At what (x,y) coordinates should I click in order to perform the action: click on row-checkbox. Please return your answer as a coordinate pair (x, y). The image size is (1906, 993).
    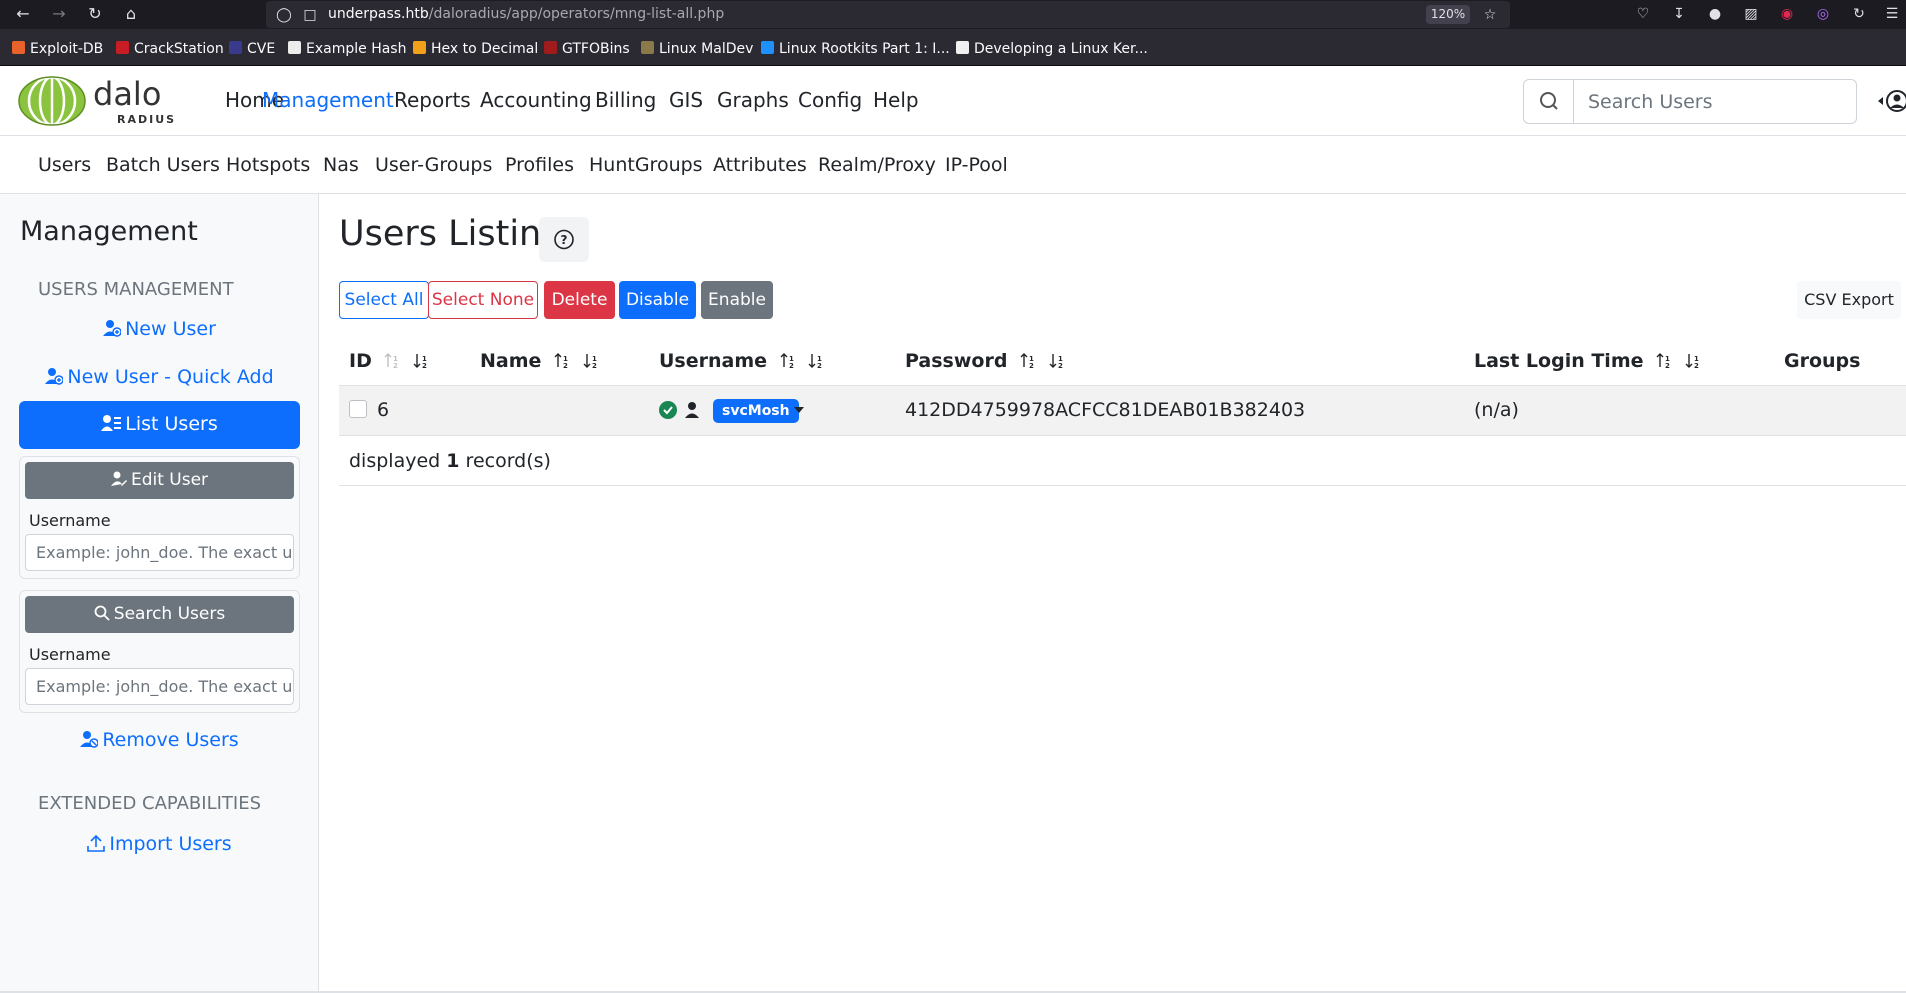
    Looking at the image, I should click on (358, 409).